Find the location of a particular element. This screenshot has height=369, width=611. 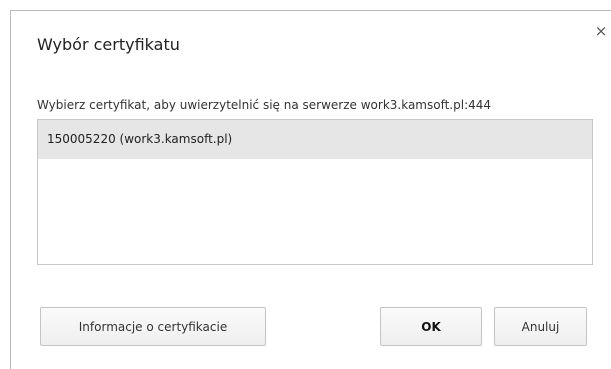

cancel-button: Anuluj is located at coordinates (540, 326).